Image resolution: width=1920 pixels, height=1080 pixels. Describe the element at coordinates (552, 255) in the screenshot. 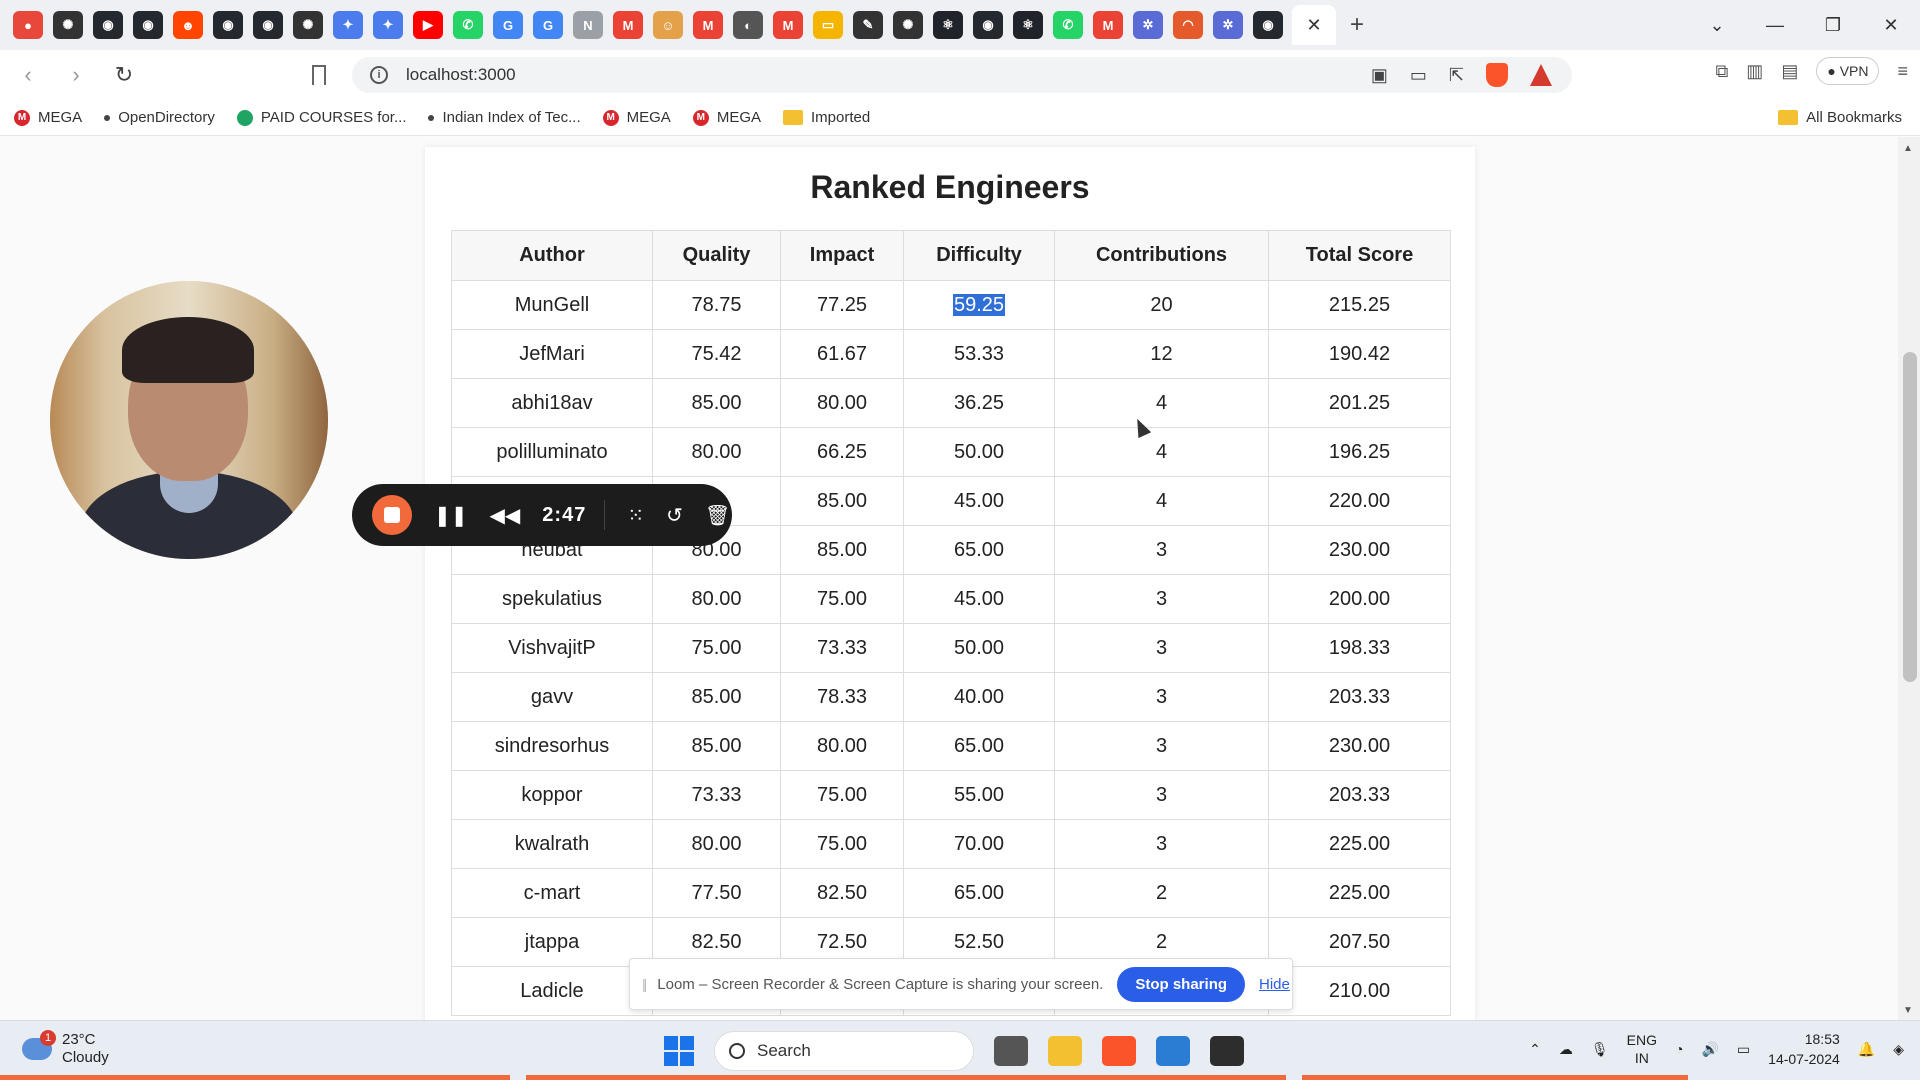

I see `column-header: Author` at that location.